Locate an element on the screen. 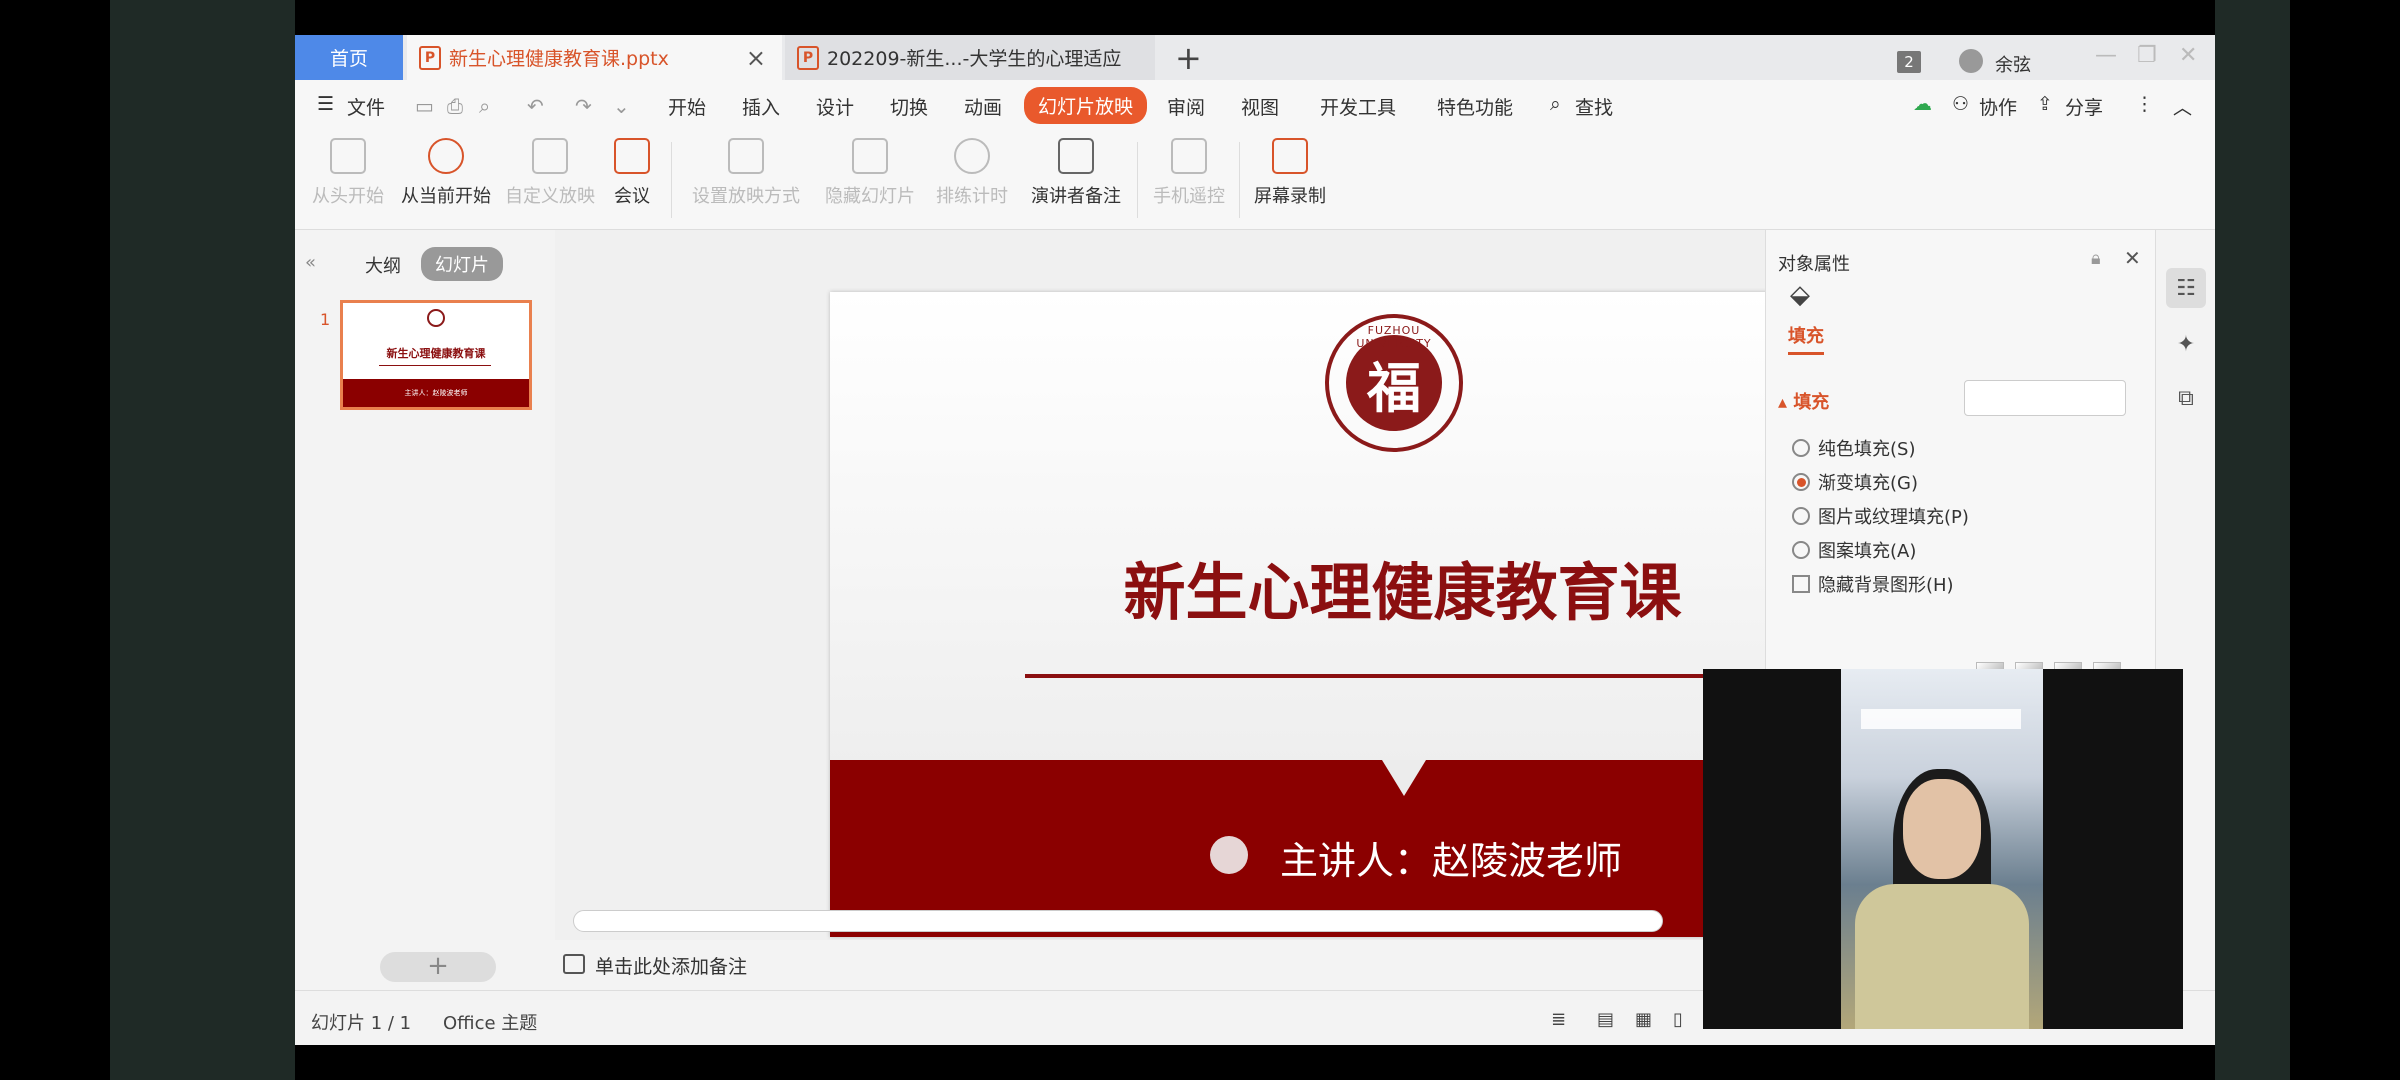 The height and width of the screenshot is (1080, 2400). lock-icon: 🔒︎ is located at coordinates (2096, 258).